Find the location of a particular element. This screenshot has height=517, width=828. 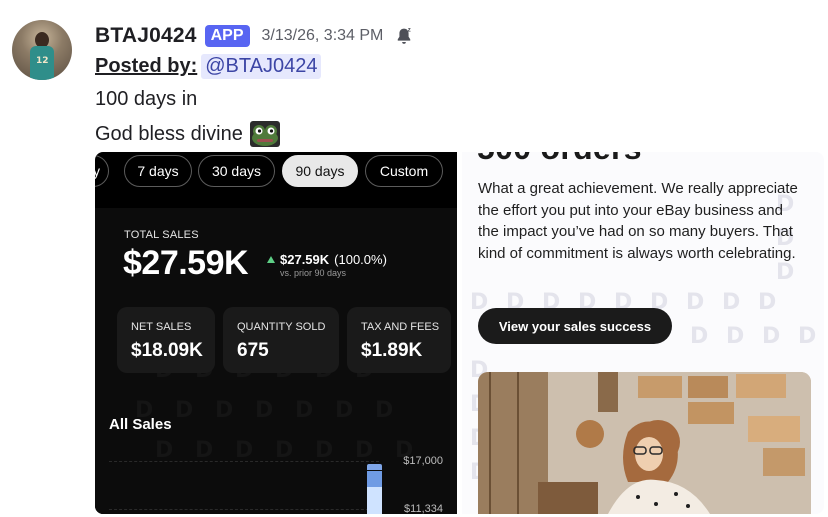

metric-label: TAX AND FEES is located at coordinates (400, 327).